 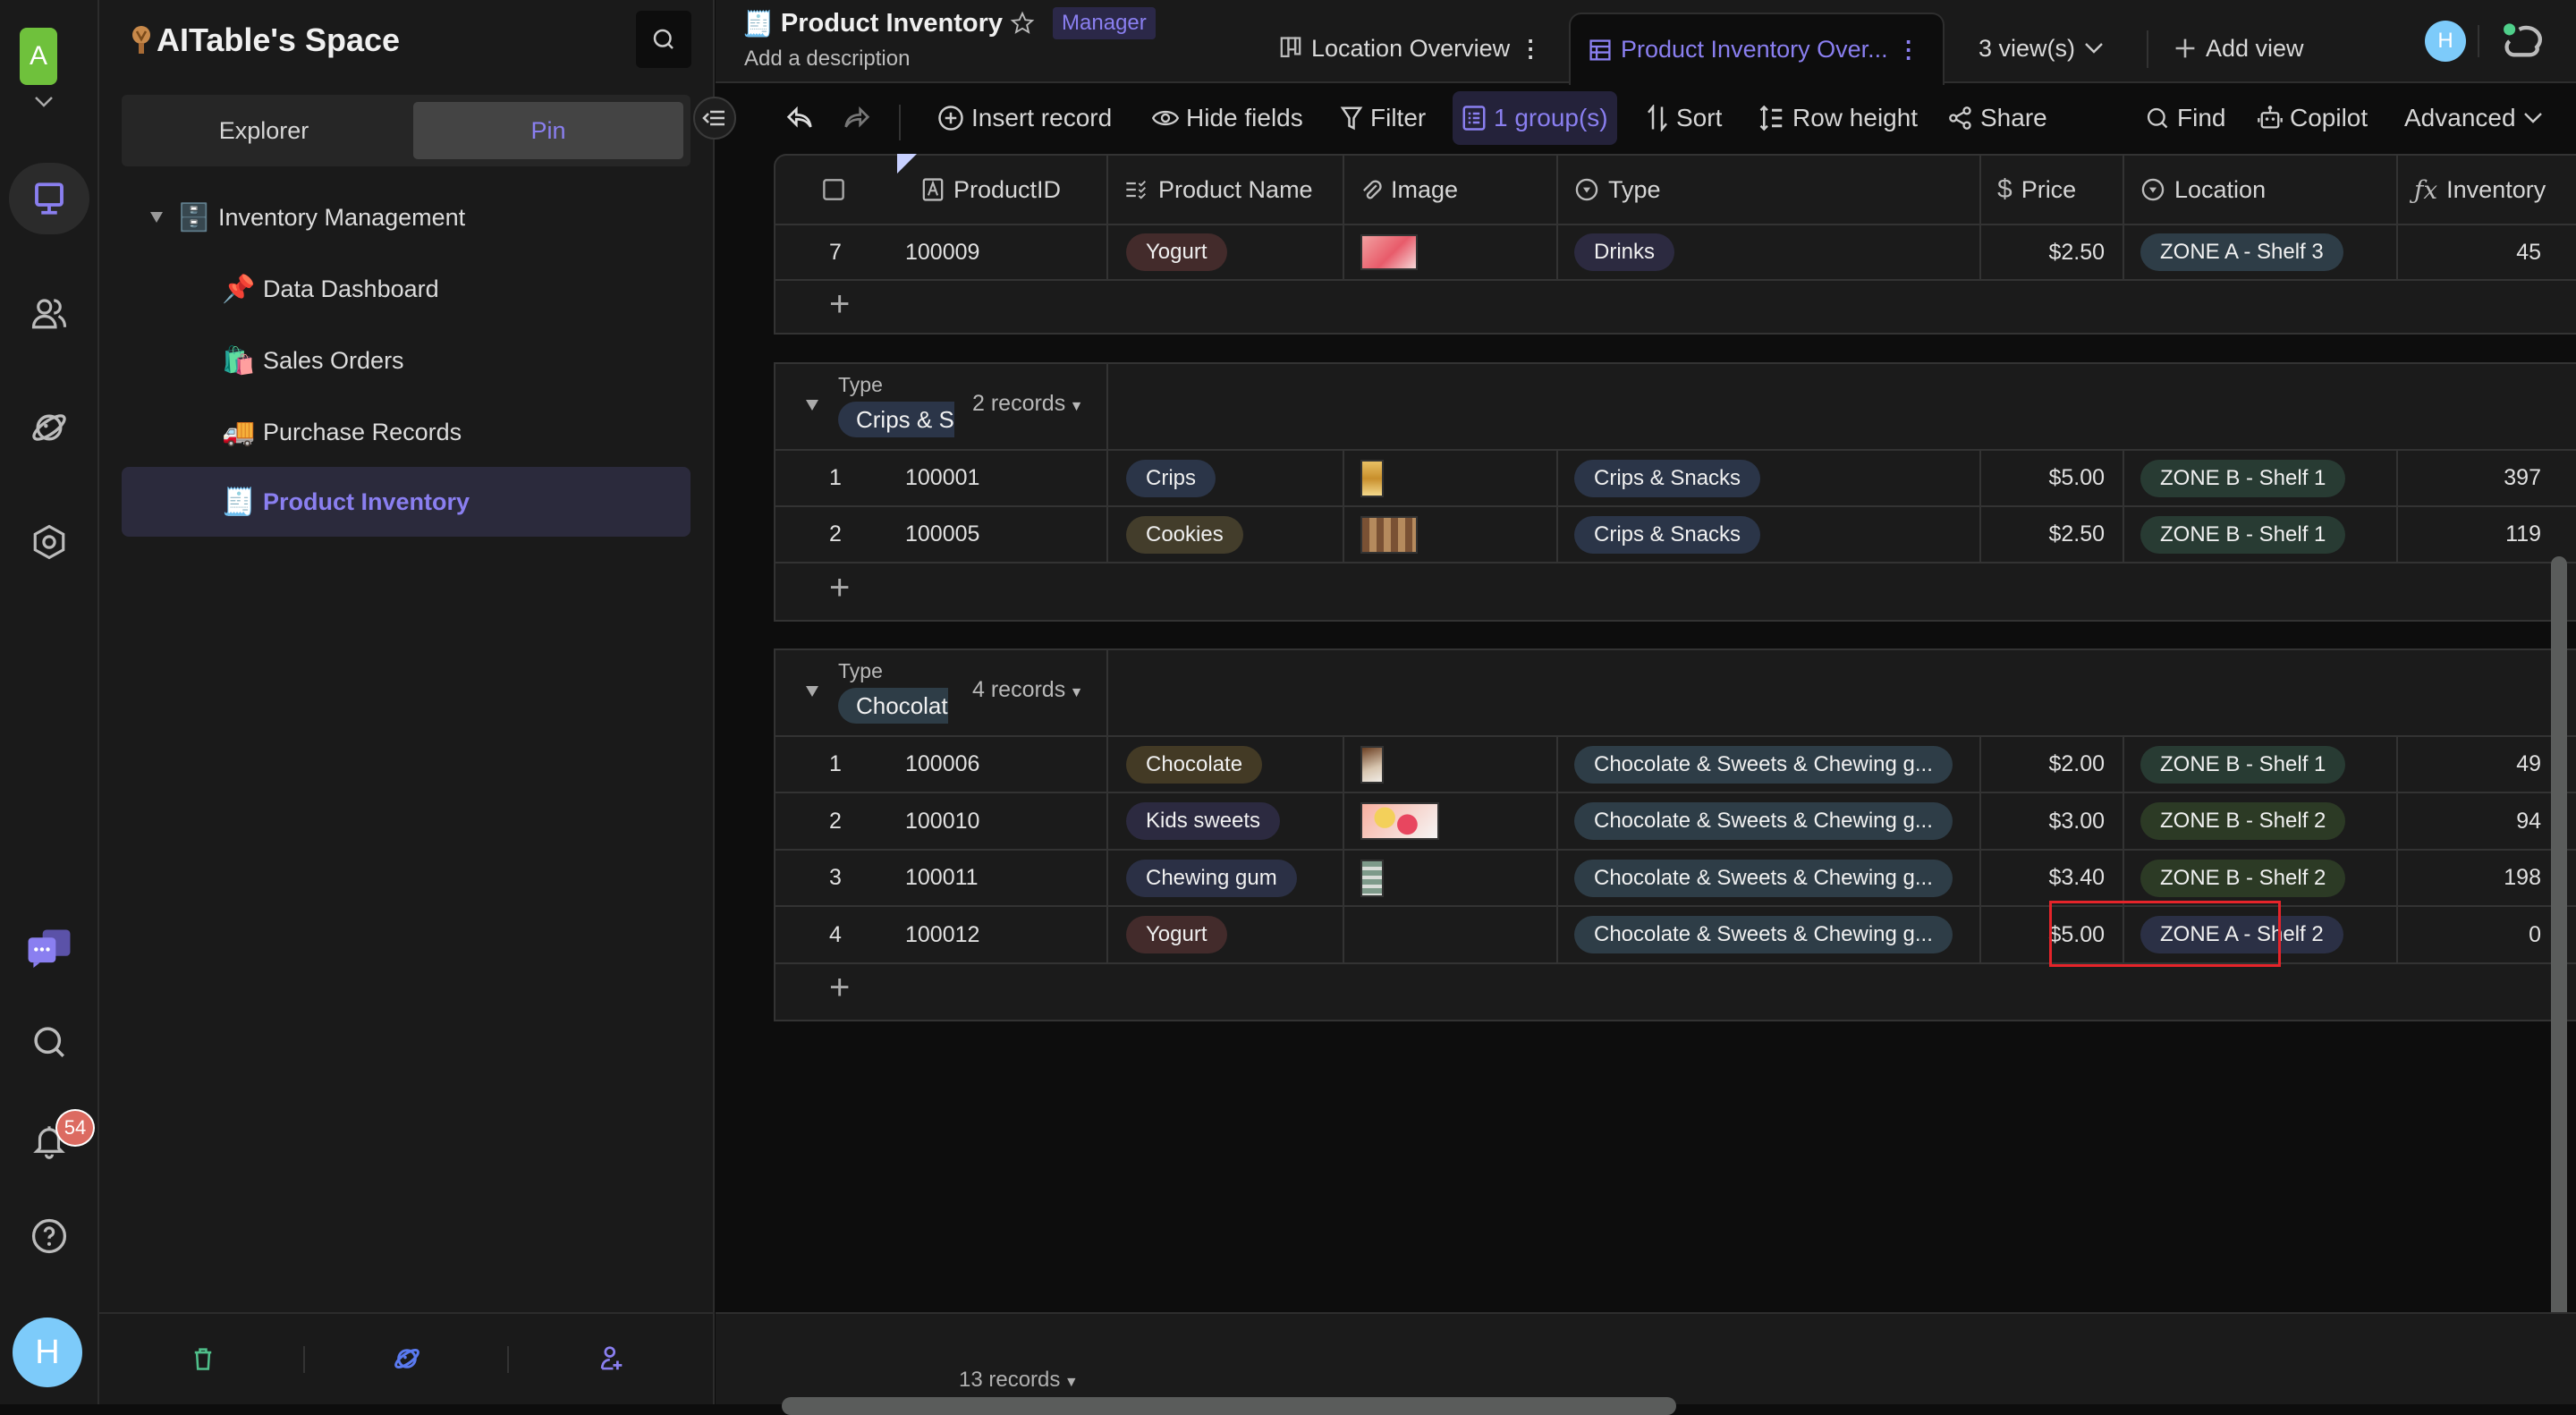 I want to click on cell-location: ZONE A - Shelf 3, so click(x=2261, y=252).